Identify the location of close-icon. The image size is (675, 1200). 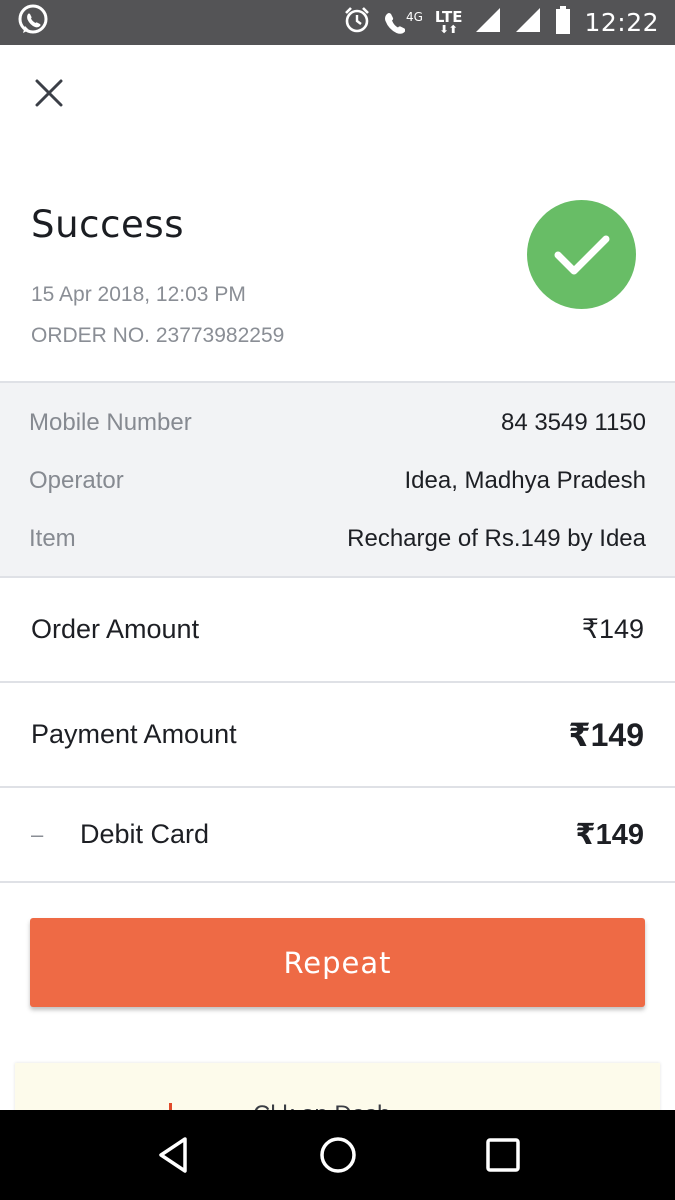
(49, 93).